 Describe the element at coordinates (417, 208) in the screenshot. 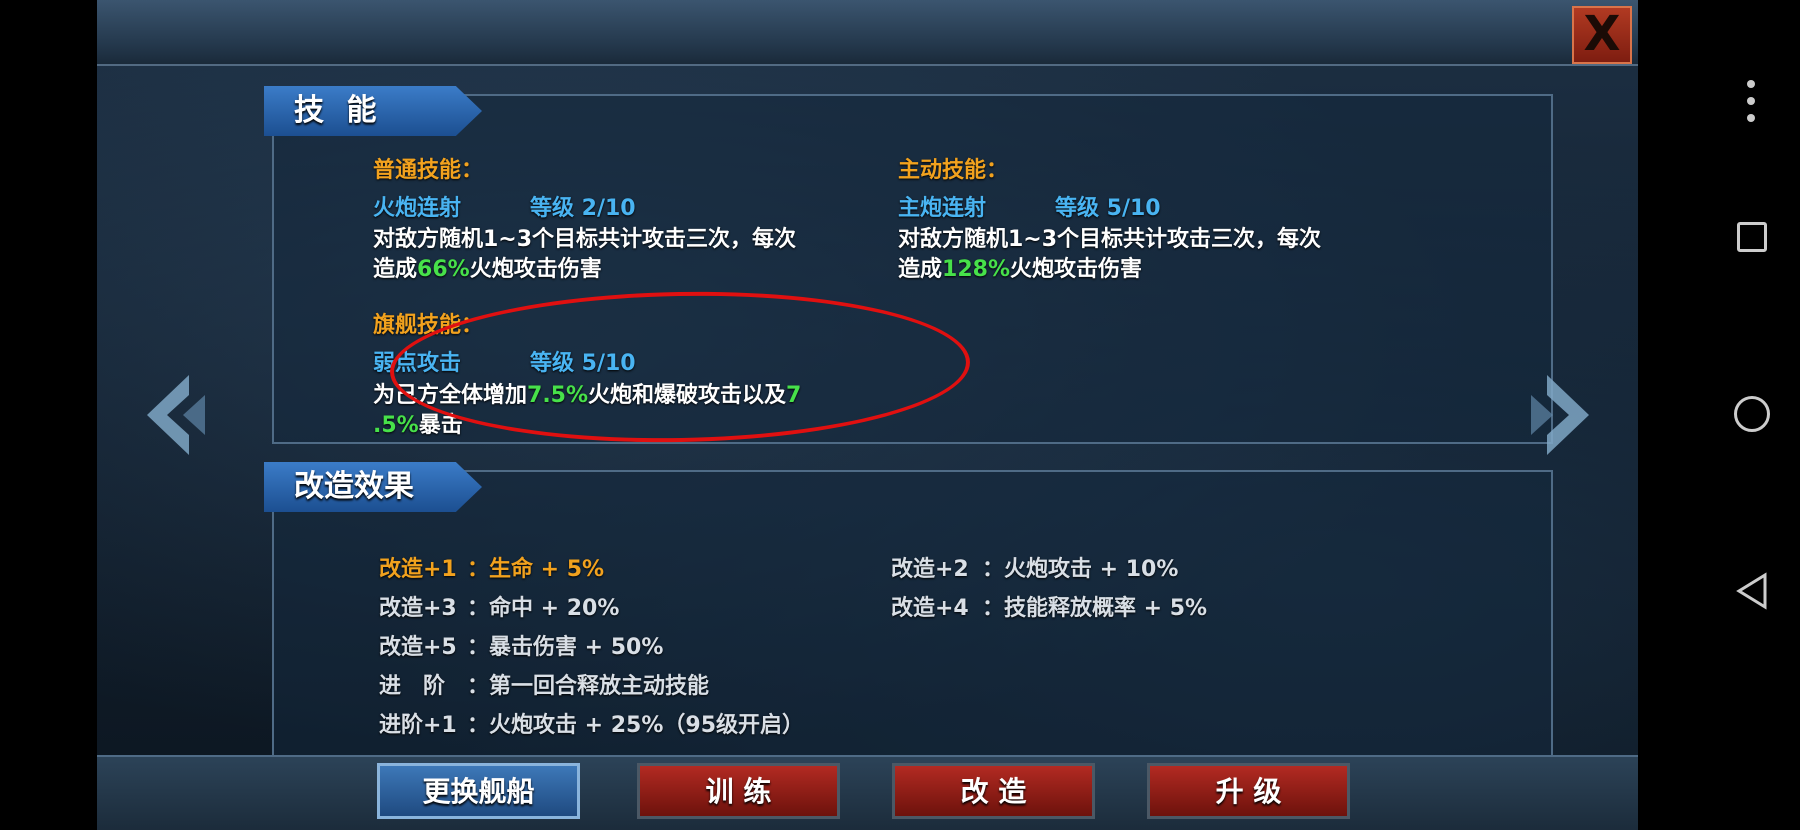

I see `normal-skill-name: 火炮连射` at that location.